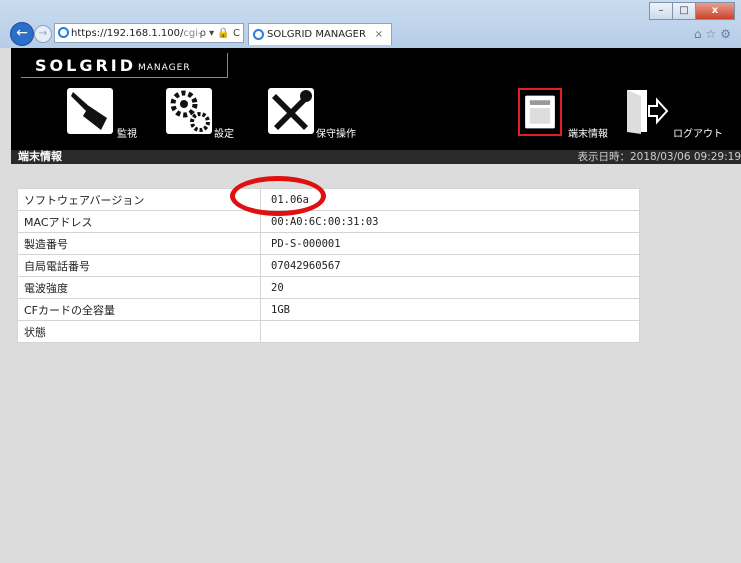  I want to click on toolbar-icons: ⌂☆⚙, so click(714, 34).